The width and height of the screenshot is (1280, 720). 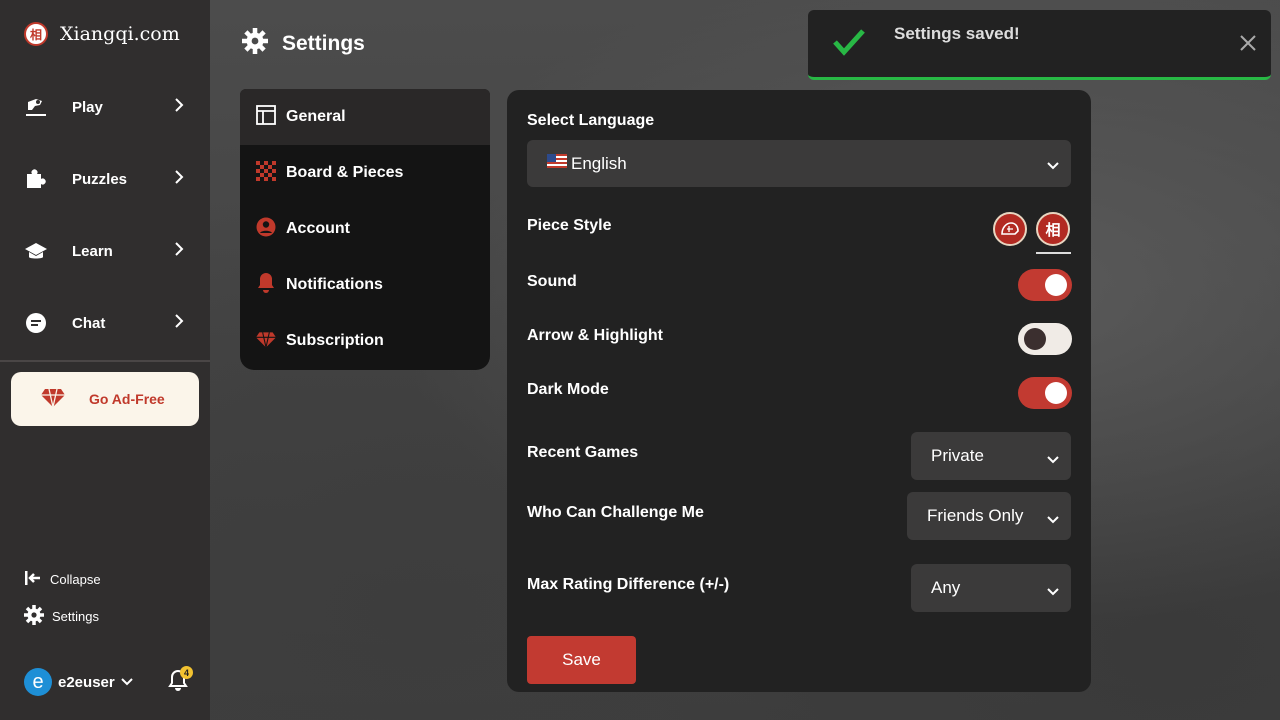 What do you see at coordinates (799, 163) in the screenshot?
I see `language-select: English` at bounding box center [799, 163].